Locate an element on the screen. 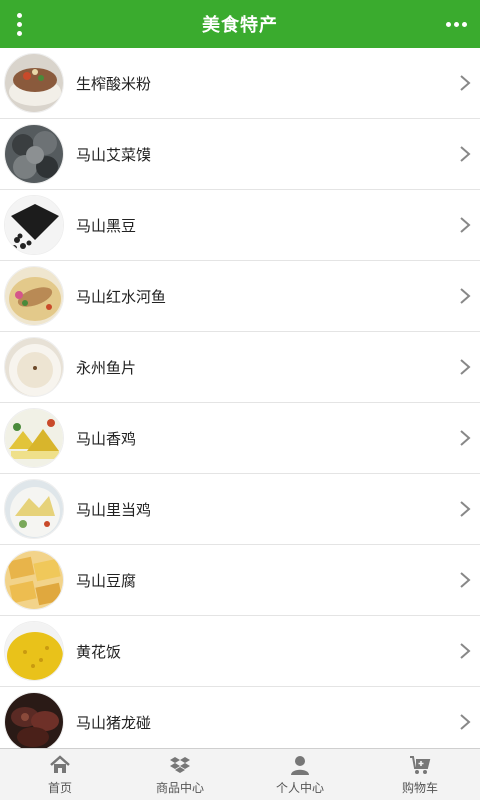 This screenshot has height=800, width=480. more-button is located at coordinates (456, 24).